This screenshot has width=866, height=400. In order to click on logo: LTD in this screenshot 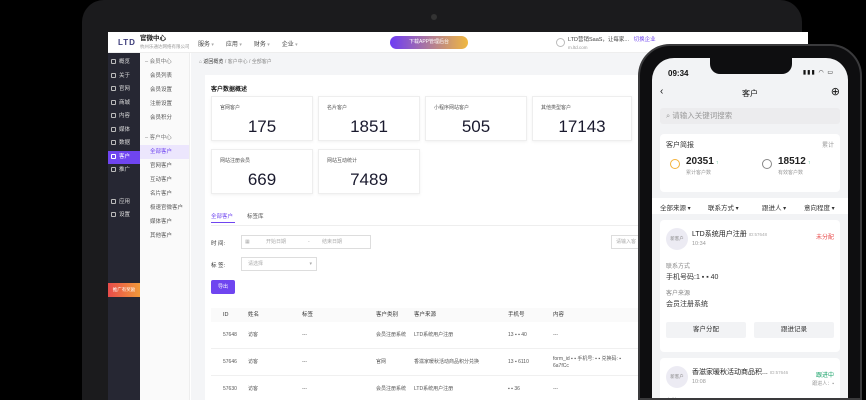, I will do `click(127, 42)`.